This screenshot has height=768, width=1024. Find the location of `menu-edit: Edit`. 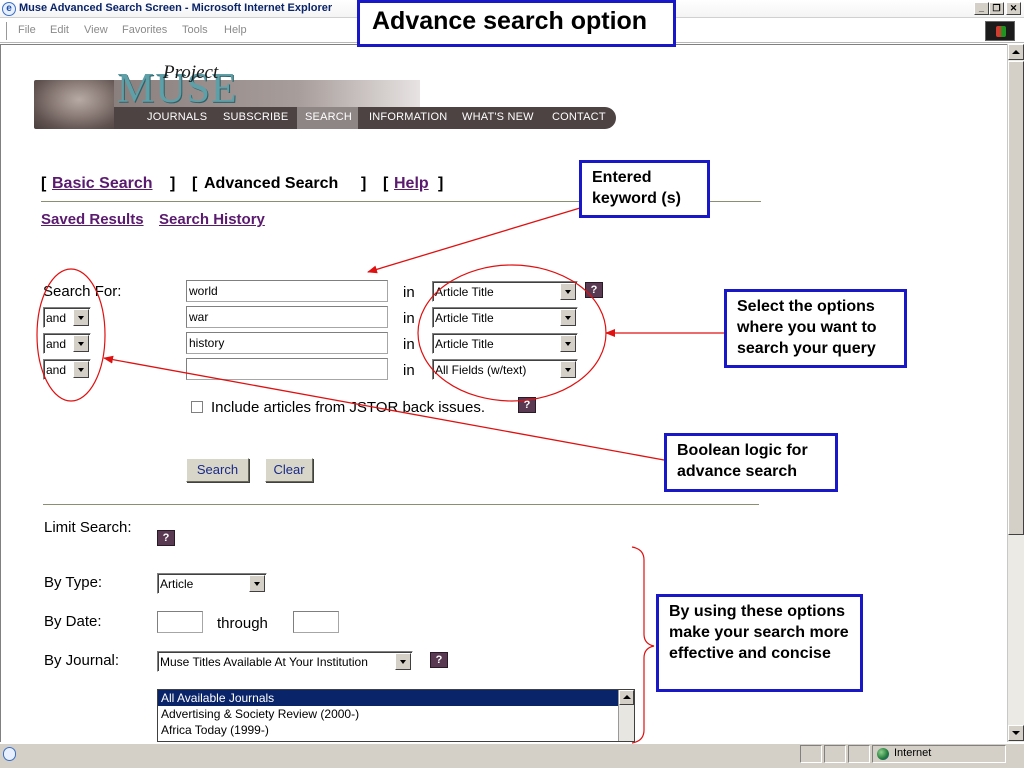

menu-edit: Edit is located at coordinates (59, 30).